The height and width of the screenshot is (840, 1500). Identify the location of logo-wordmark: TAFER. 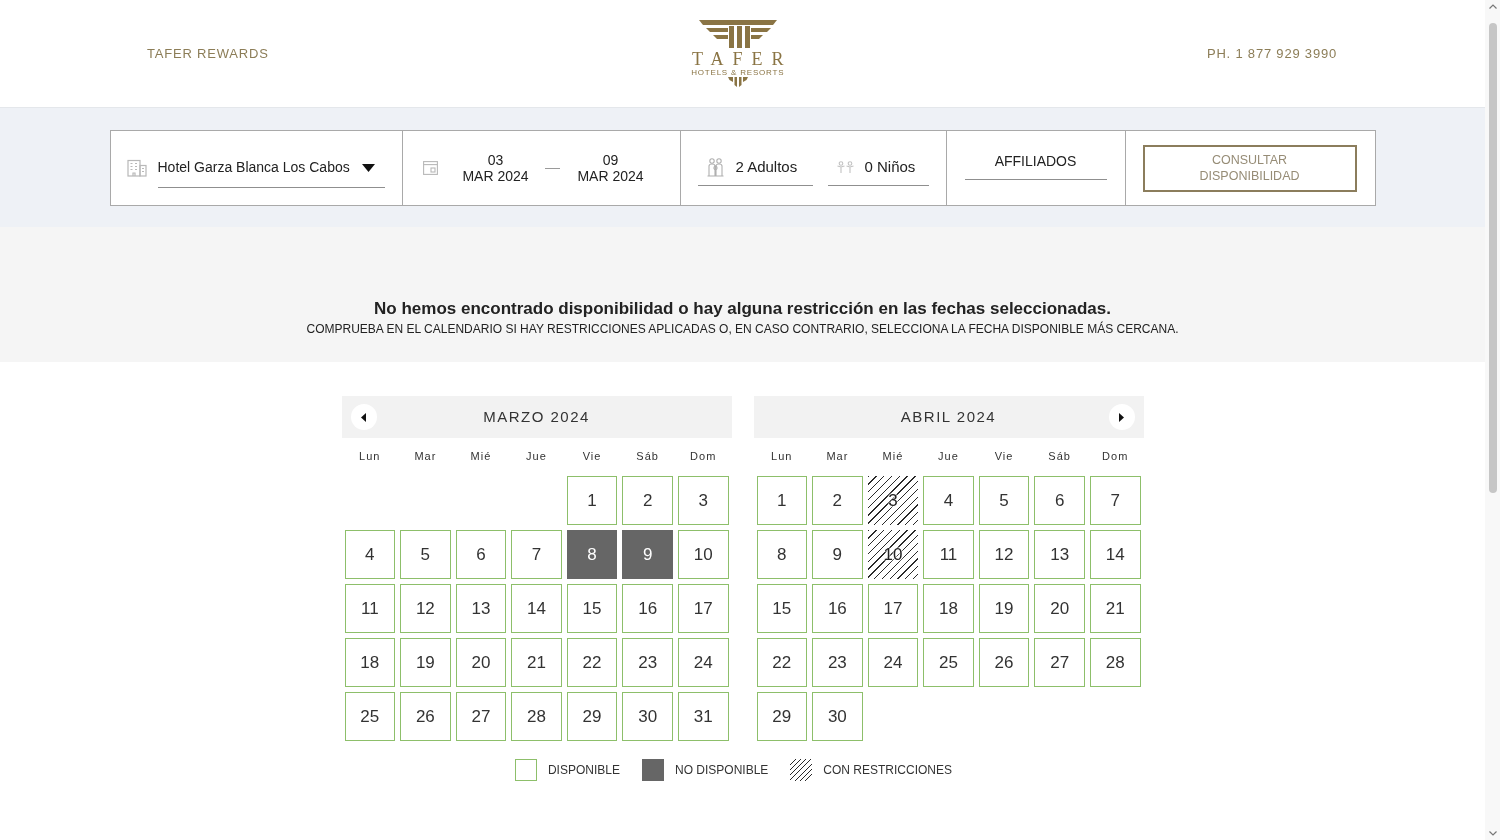
(742, 59).